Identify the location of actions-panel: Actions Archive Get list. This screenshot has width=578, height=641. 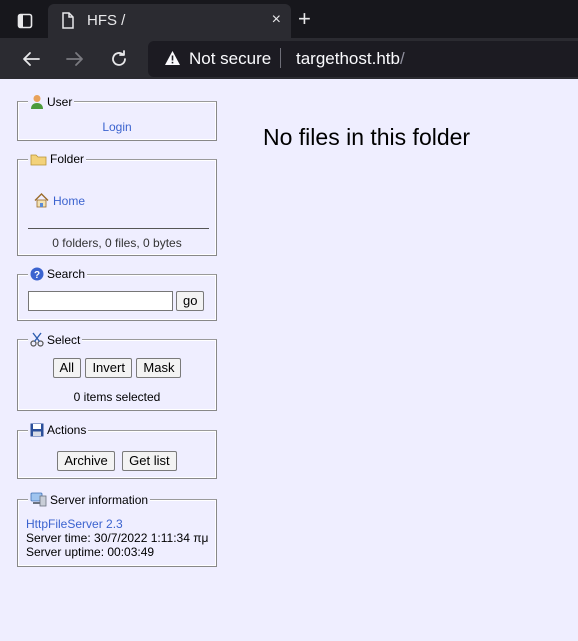
(117, 451).